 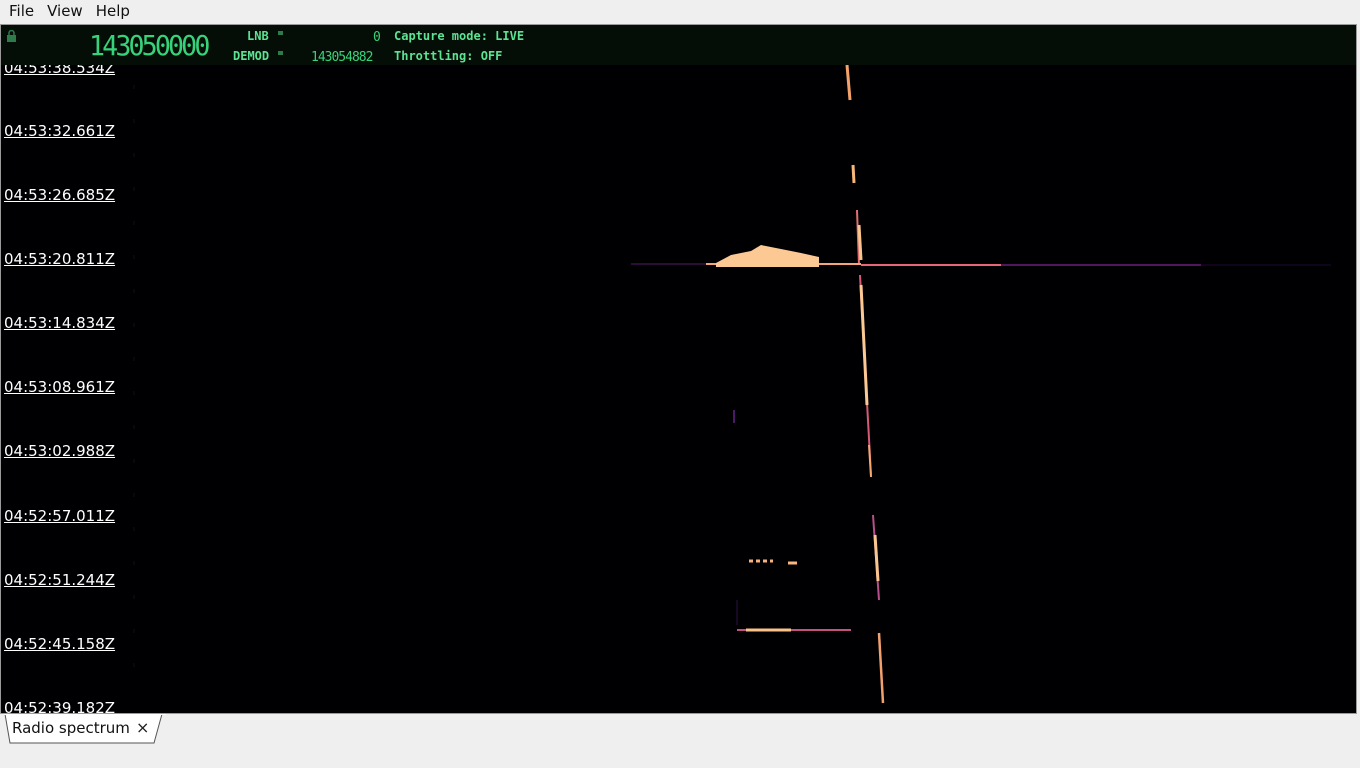 I want to click on lnb-value: 0, so click(x=377, y=37).